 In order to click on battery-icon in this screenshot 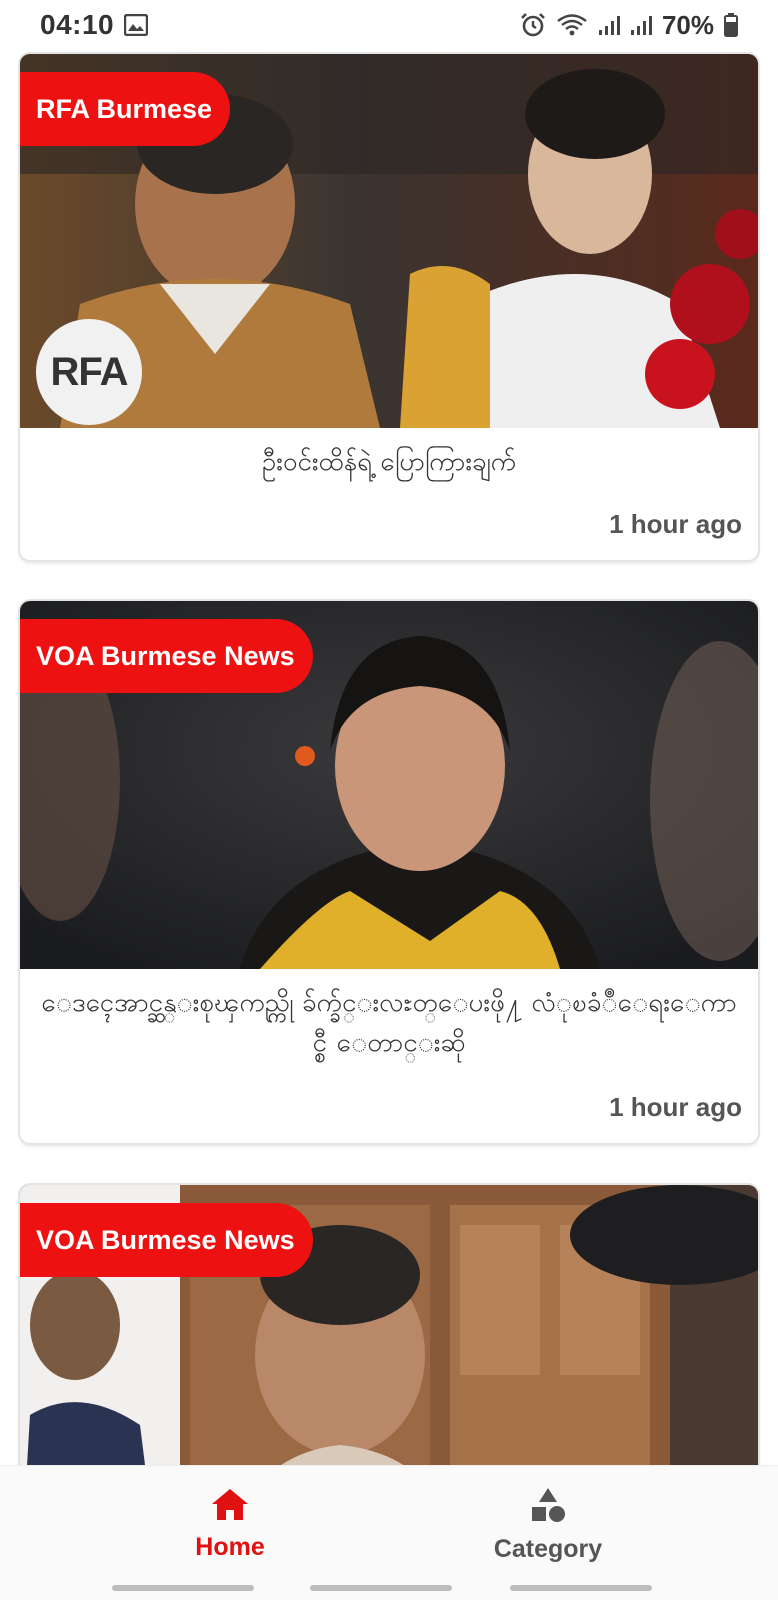, I will do `click(731, 25)`.